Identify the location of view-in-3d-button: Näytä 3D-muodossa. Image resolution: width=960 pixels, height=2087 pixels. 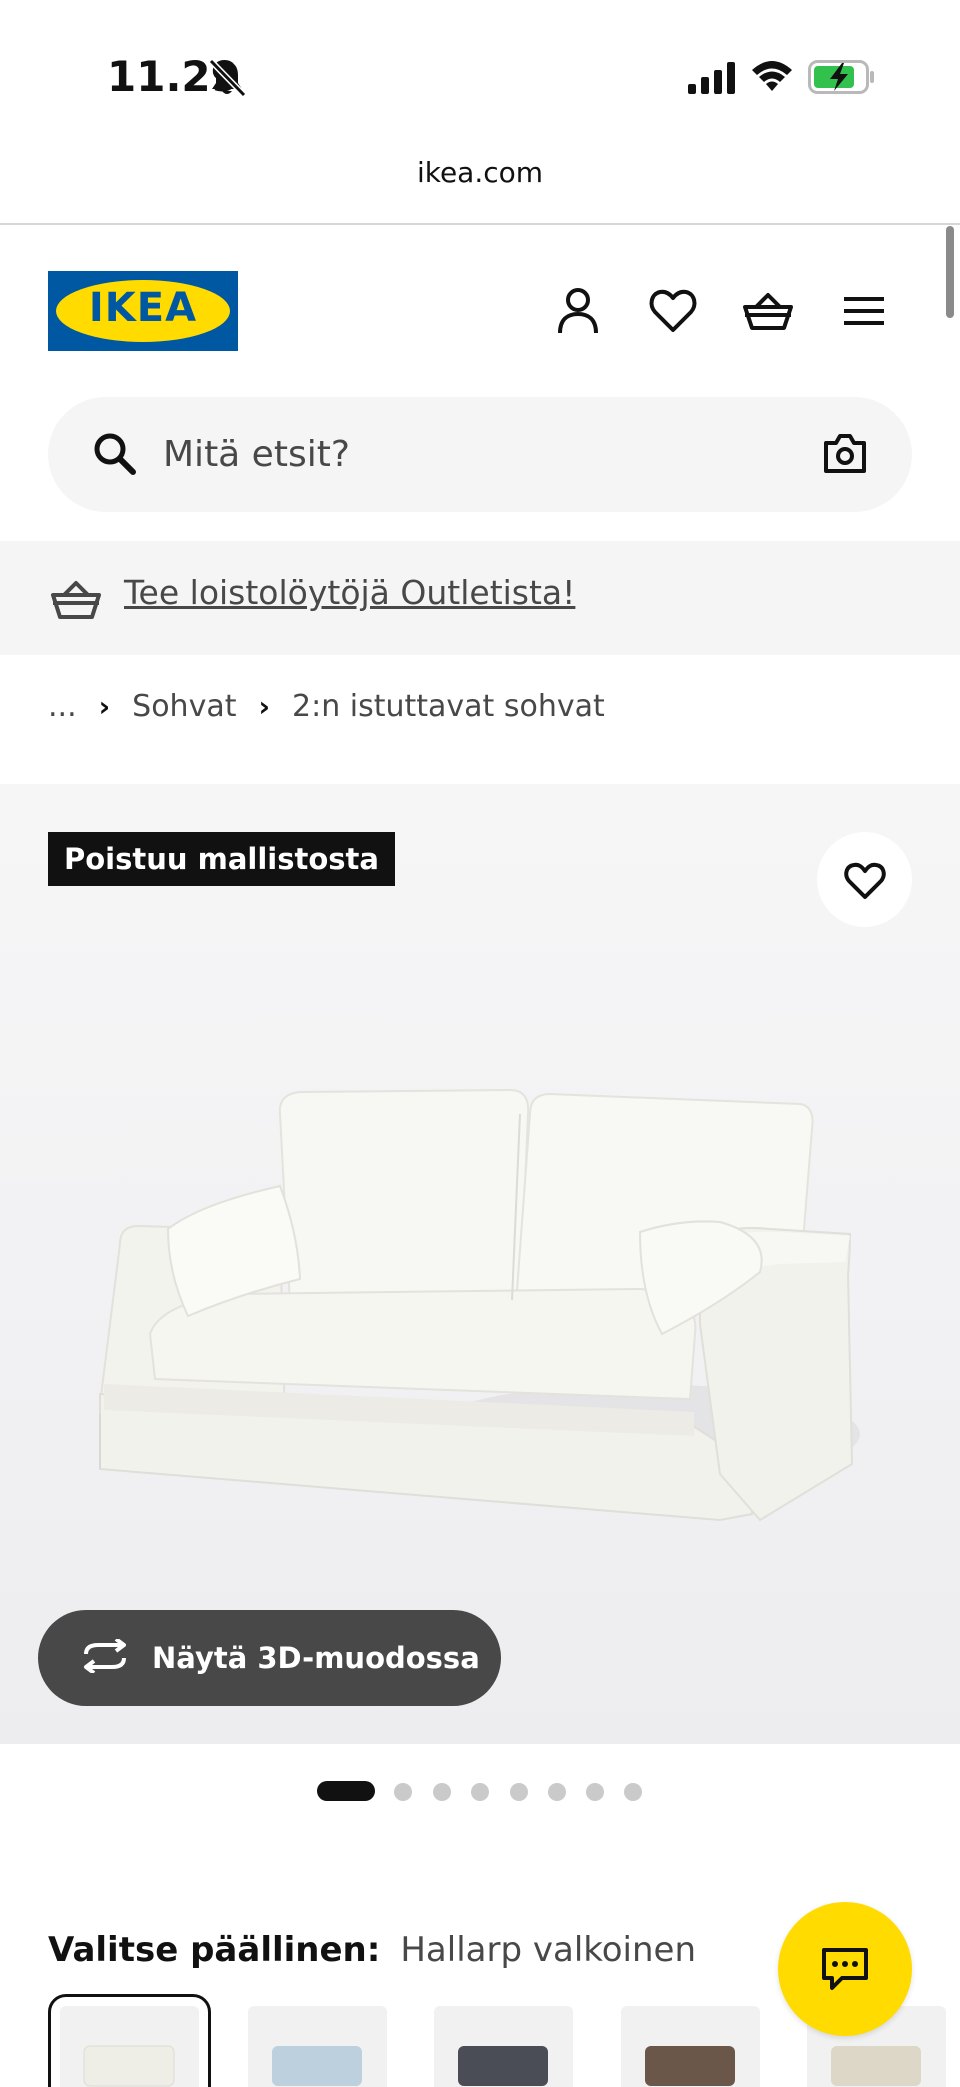
(269, 1658).